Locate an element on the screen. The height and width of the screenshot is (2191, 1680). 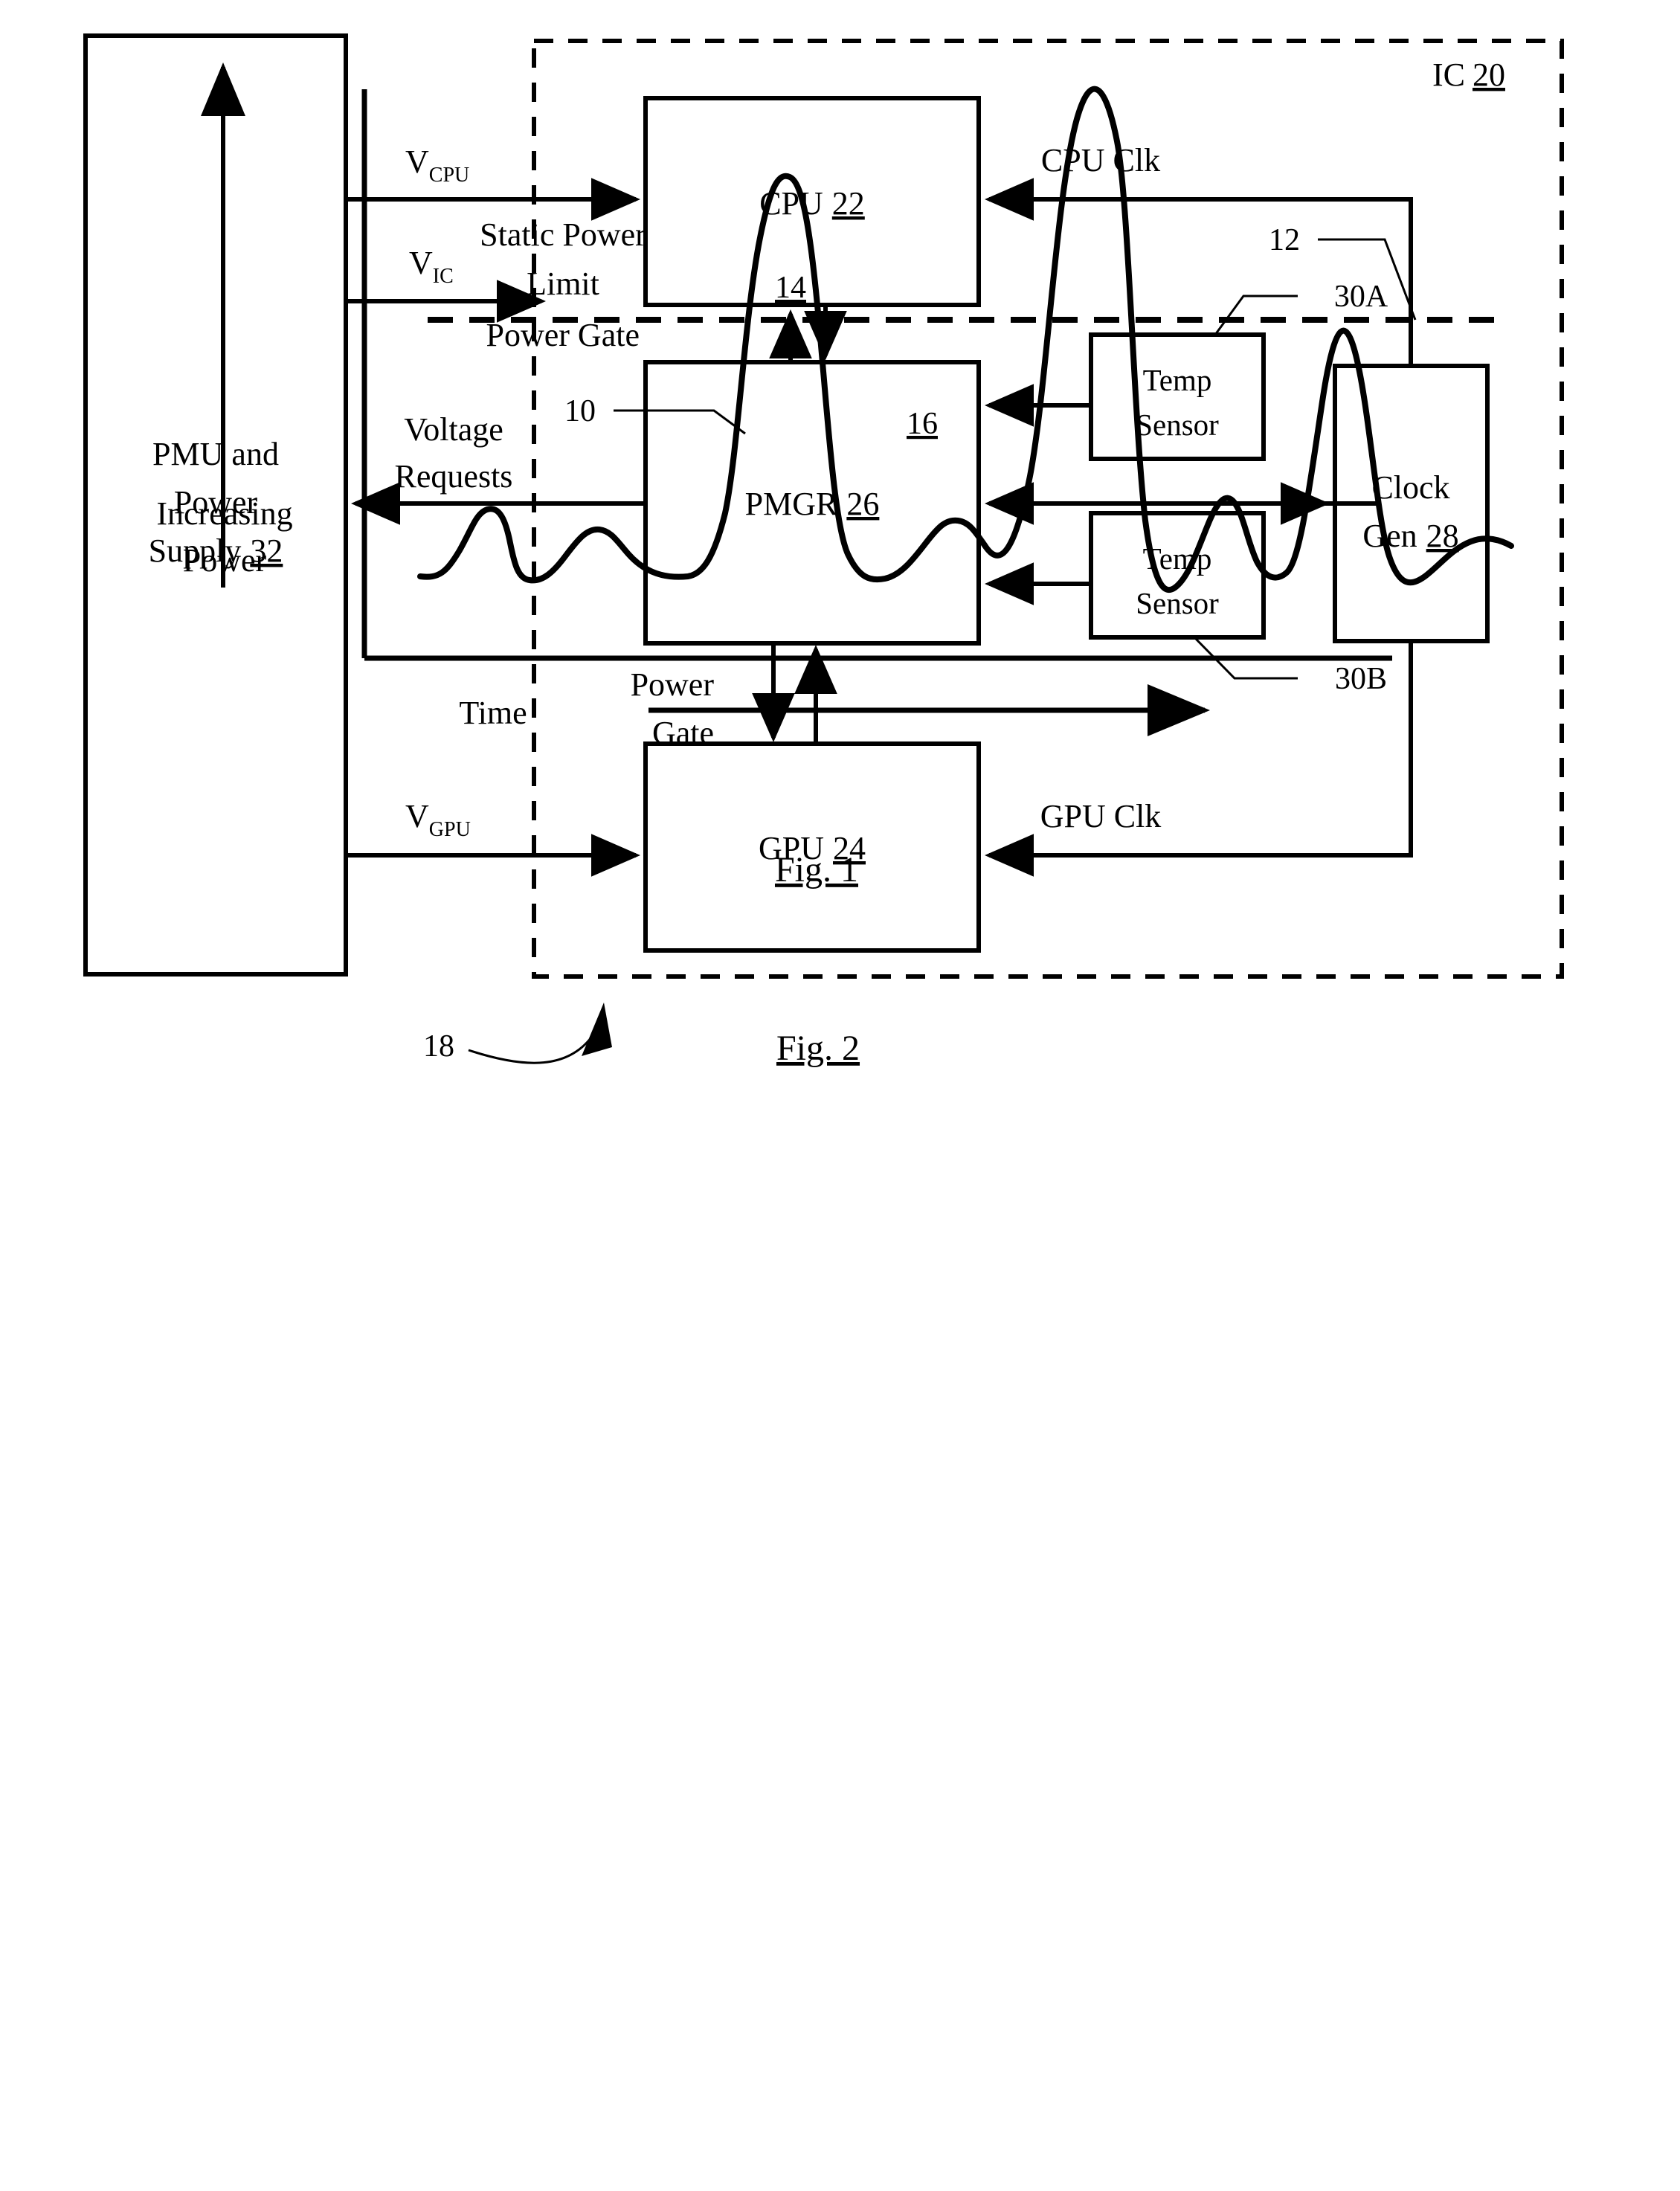
signal-power-gate-cpu: Power Gate is located at coordinates (667, 333).